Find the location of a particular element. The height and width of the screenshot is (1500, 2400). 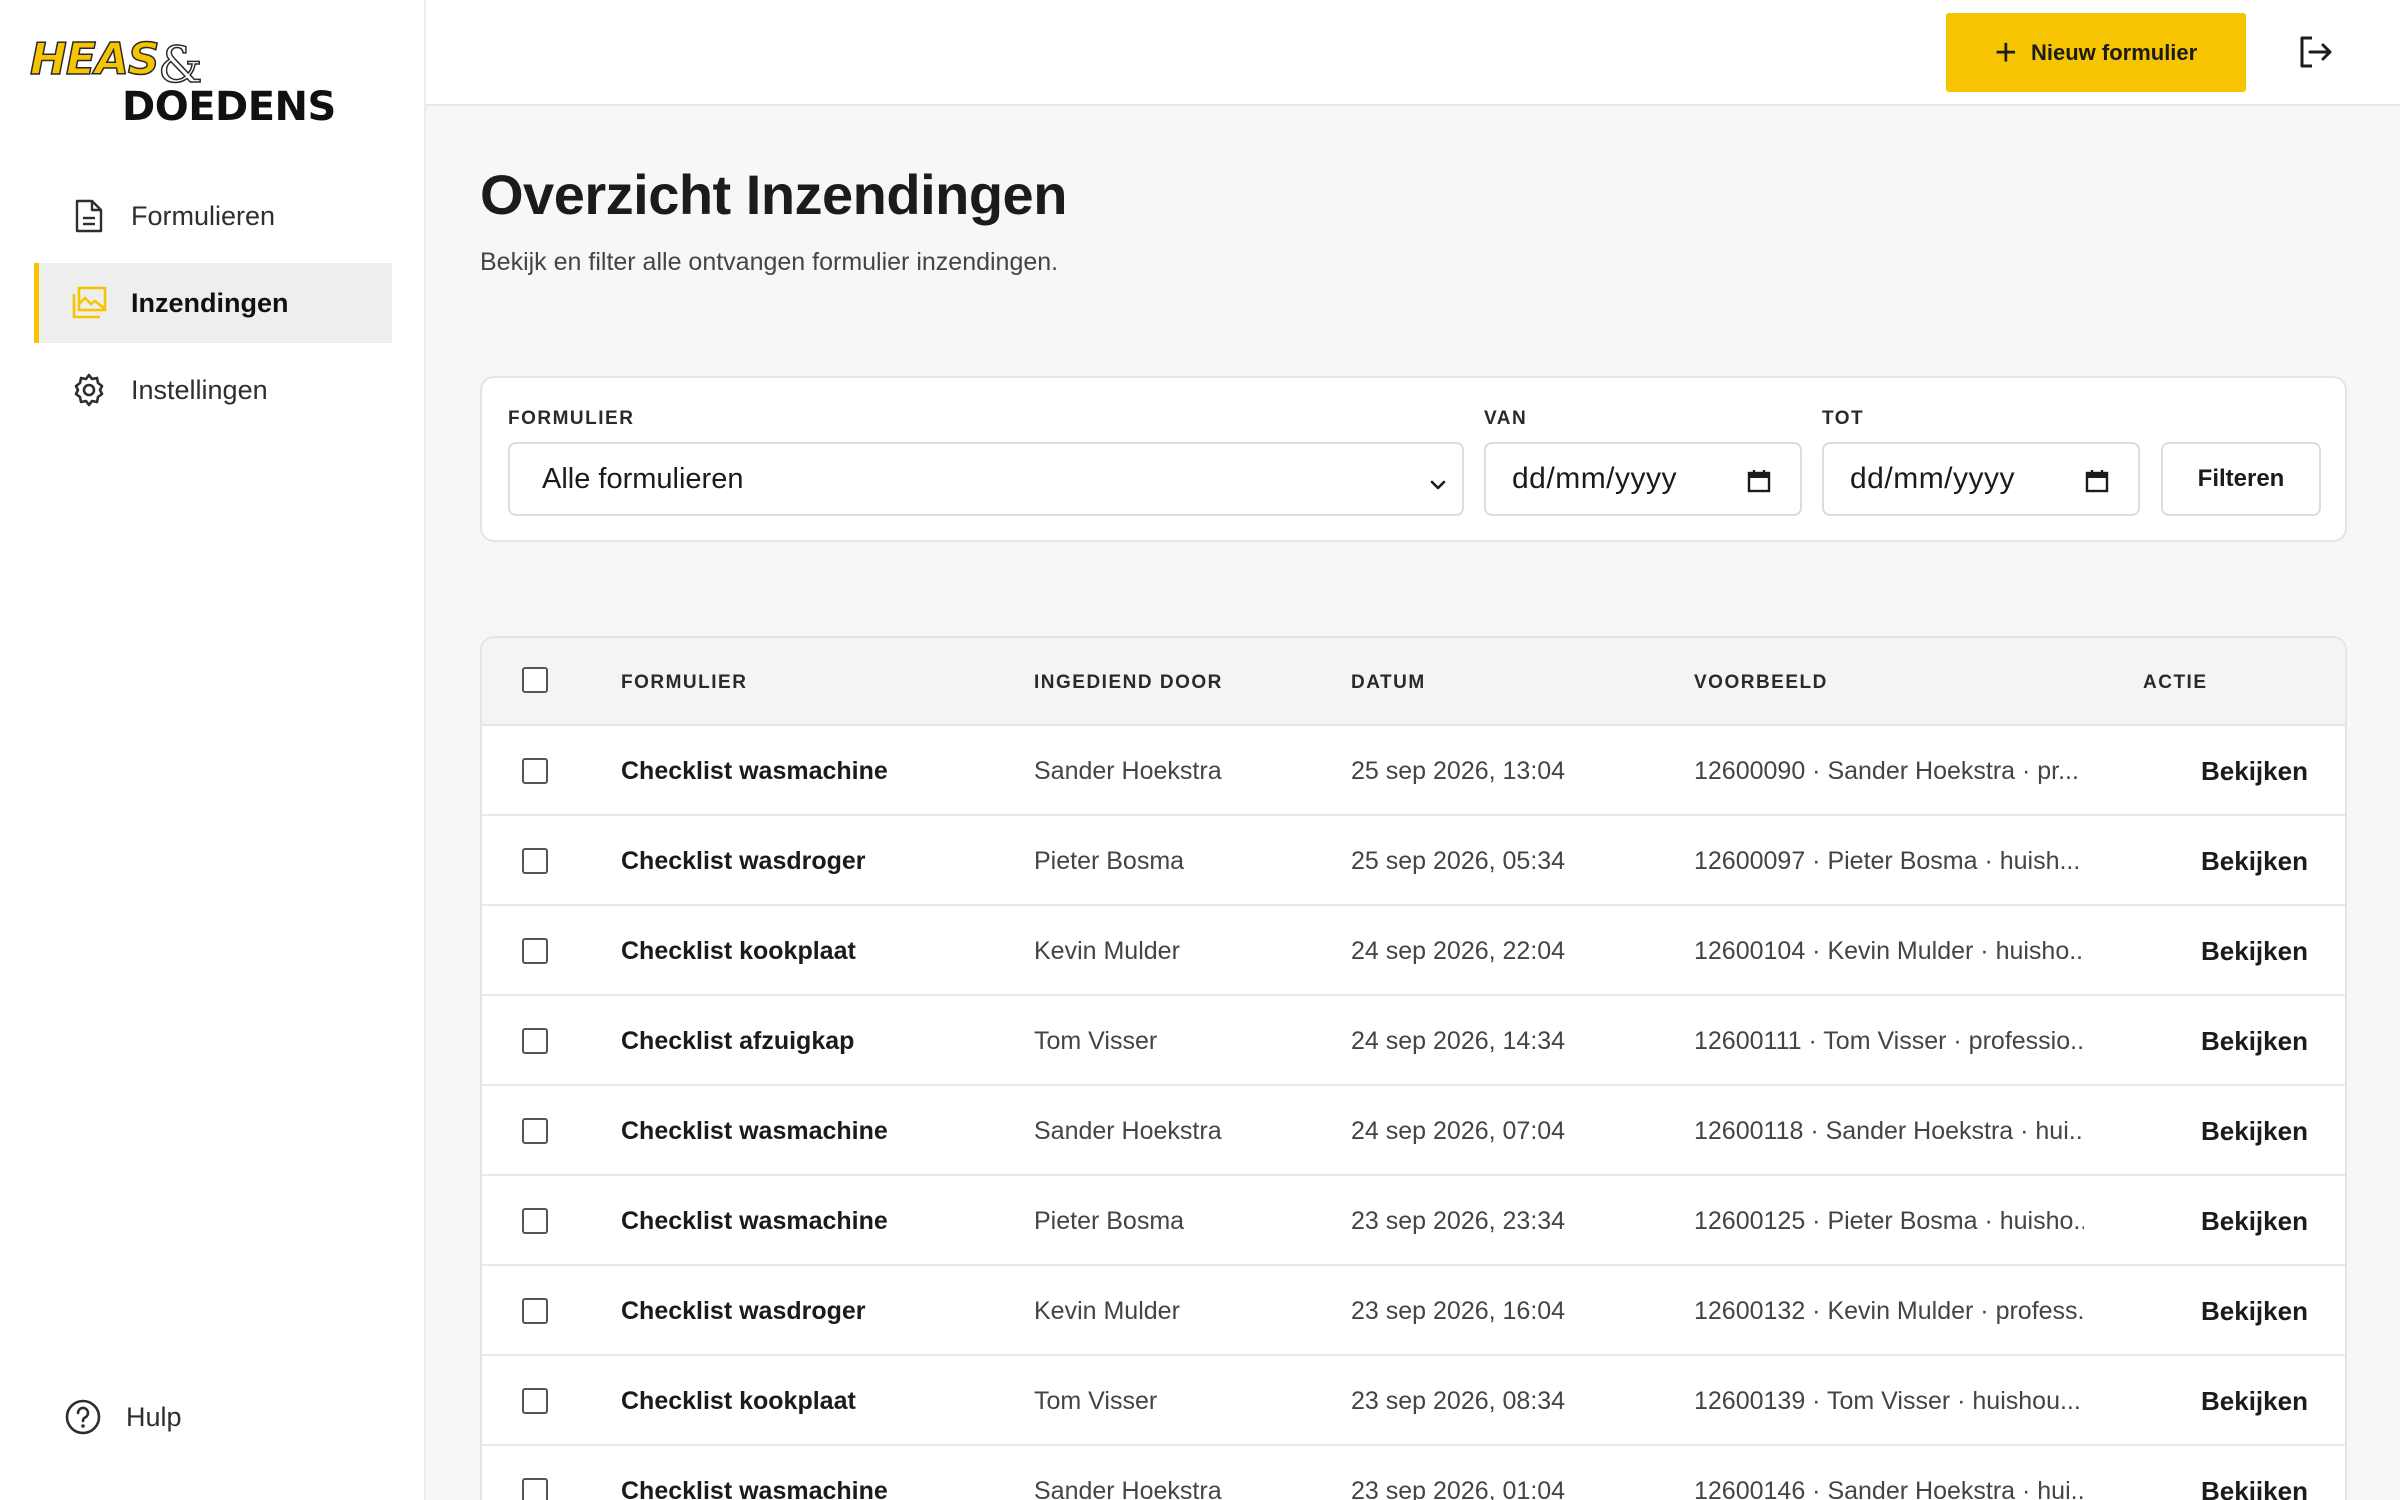

row-date: 25 sep 2026, 13:04 is located at coordinates (1458, 770).